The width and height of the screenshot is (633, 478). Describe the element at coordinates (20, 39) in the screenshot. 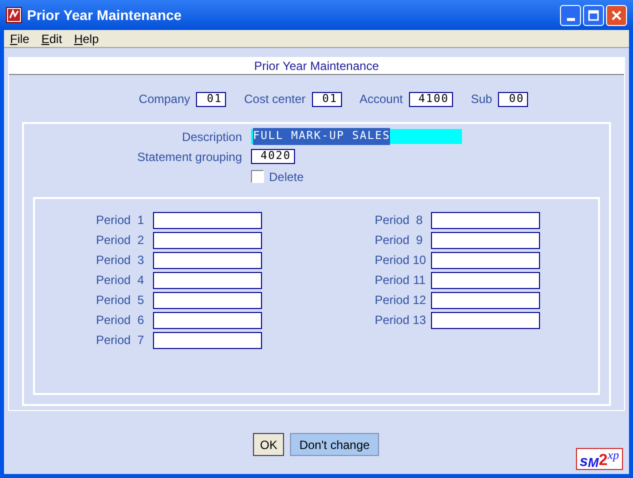

I see `menu-item: File` at that location.